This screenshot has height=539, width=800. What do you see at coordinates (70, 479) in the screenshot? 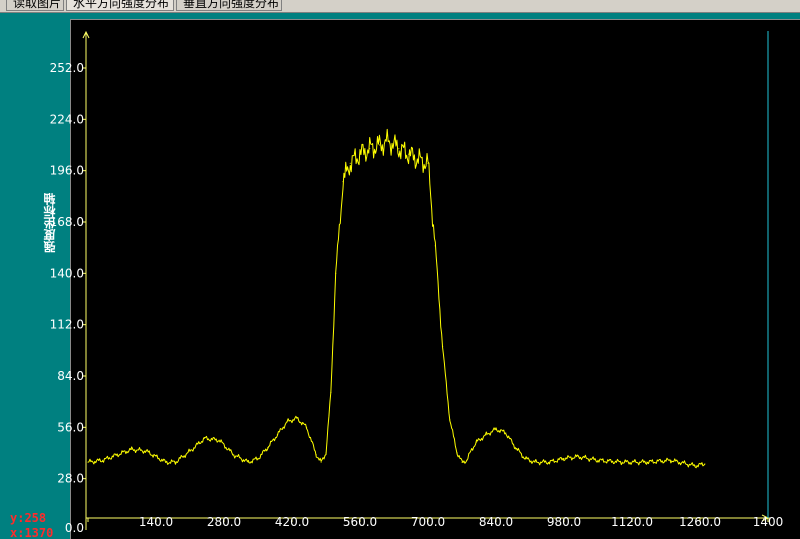
I see `y-tick-label: 28.0` at bounding box center [70, 479].